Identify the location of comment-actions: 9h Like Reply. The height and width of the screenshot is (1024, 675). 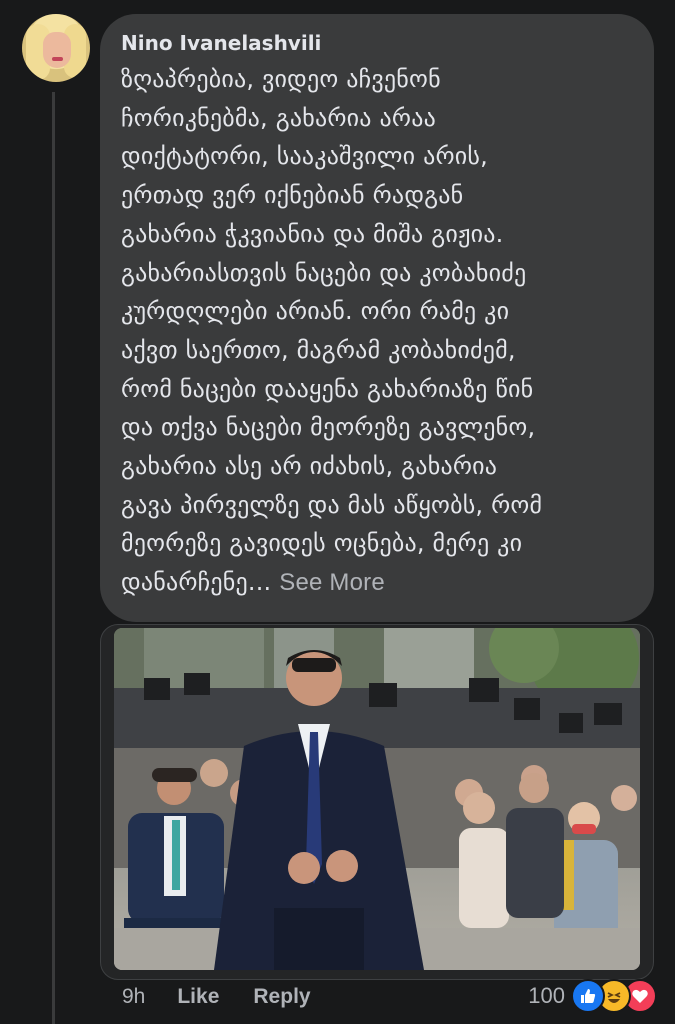
(216, 997).